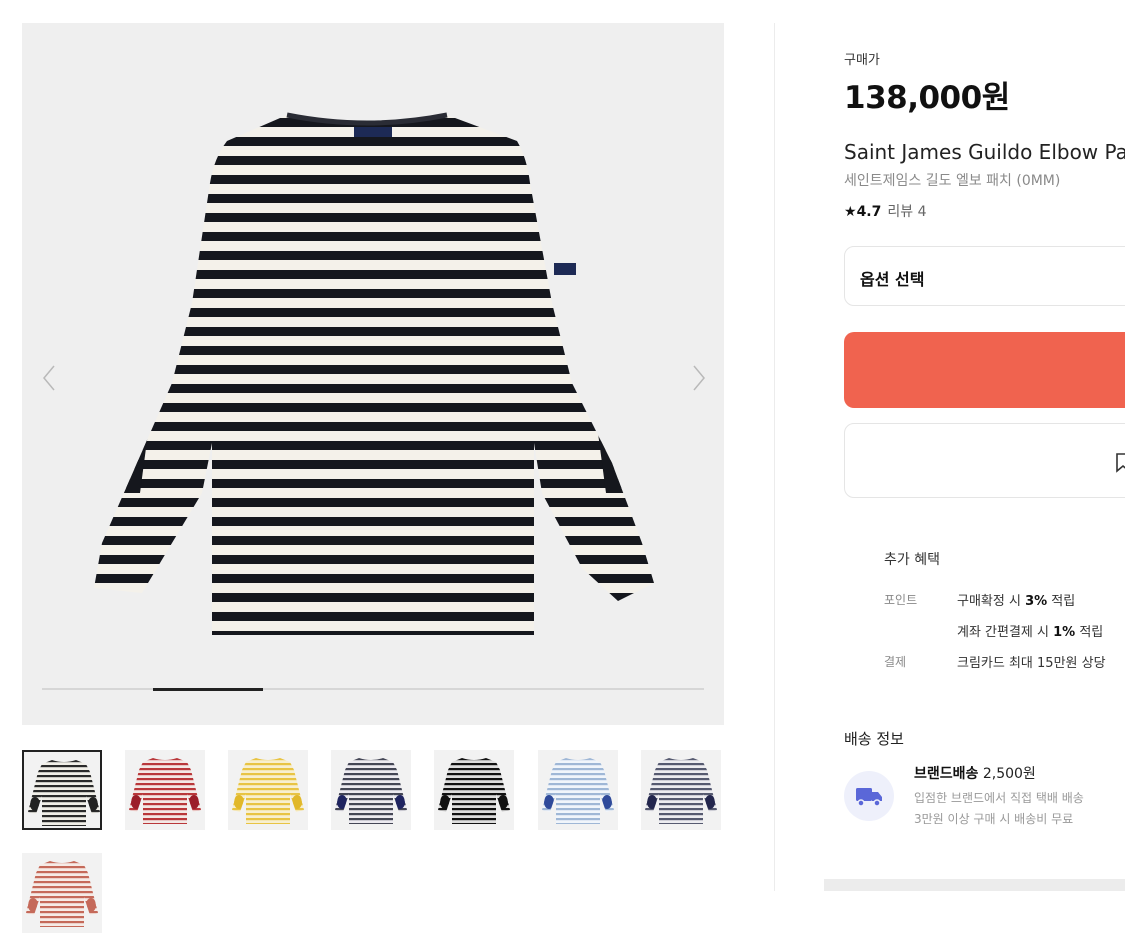  I want to click on gallery-progress-indicator, so click(208, 689).